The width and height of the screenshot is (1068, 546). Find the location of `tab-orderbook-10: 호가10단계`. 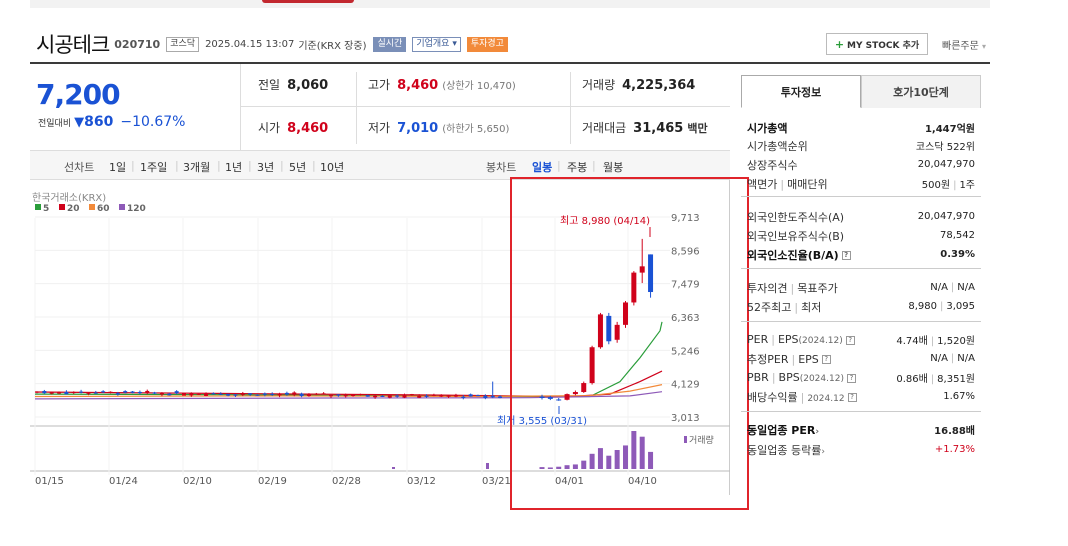

tab-orderbook-10: 호가10단계 is located at coordinates (921, 91).